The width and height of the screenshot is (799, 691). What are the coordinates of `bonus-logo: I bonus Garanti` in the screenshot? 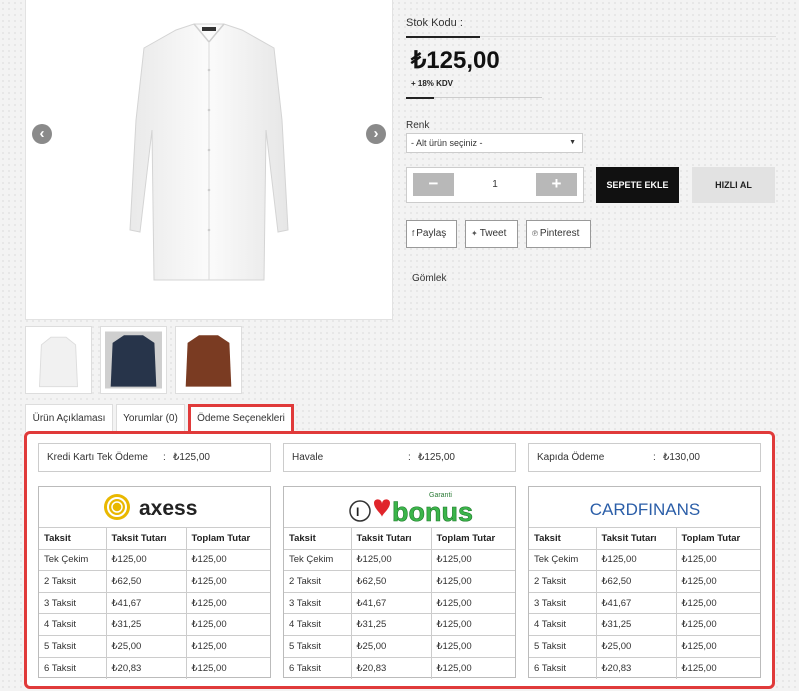 It's located at (399, 507).